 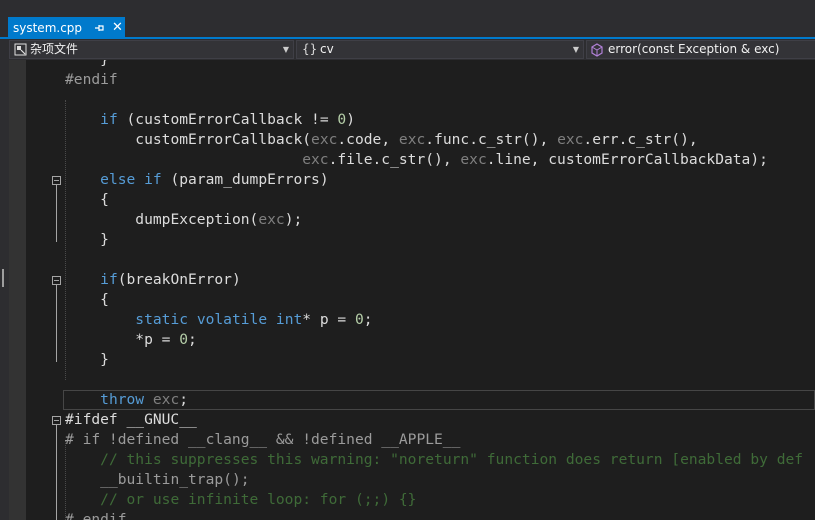 I want to click on code-line: throw exc;, so click(x=144, y=399).